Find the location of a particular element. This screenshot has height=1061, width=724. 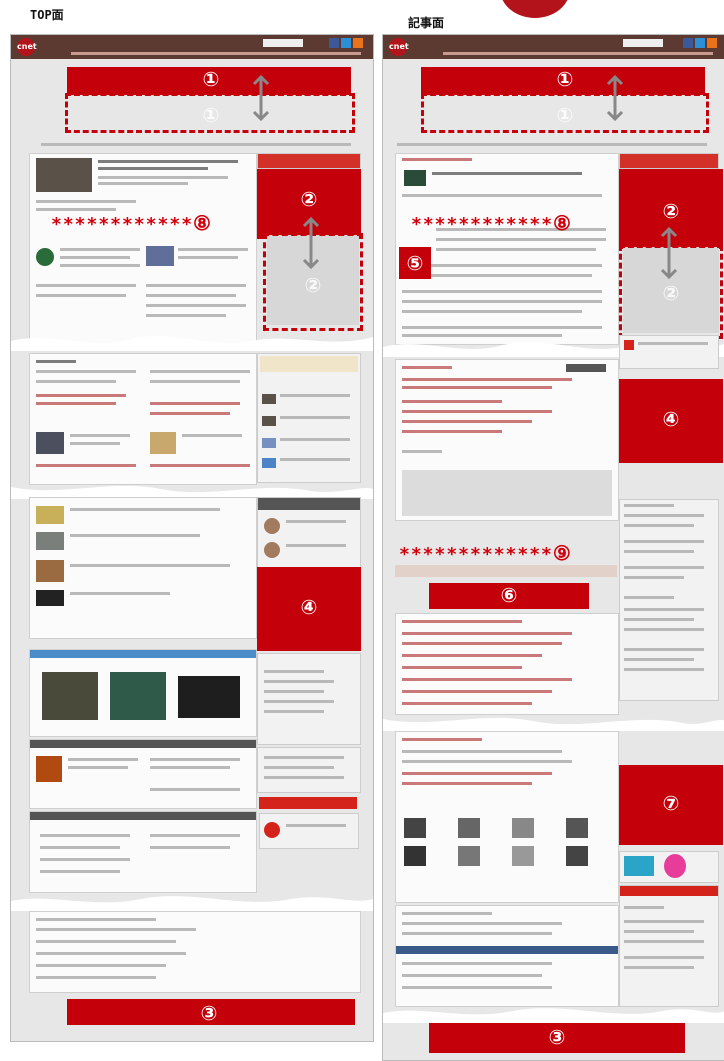

marker-7: ⑦ is located at coordinates (671, 803).